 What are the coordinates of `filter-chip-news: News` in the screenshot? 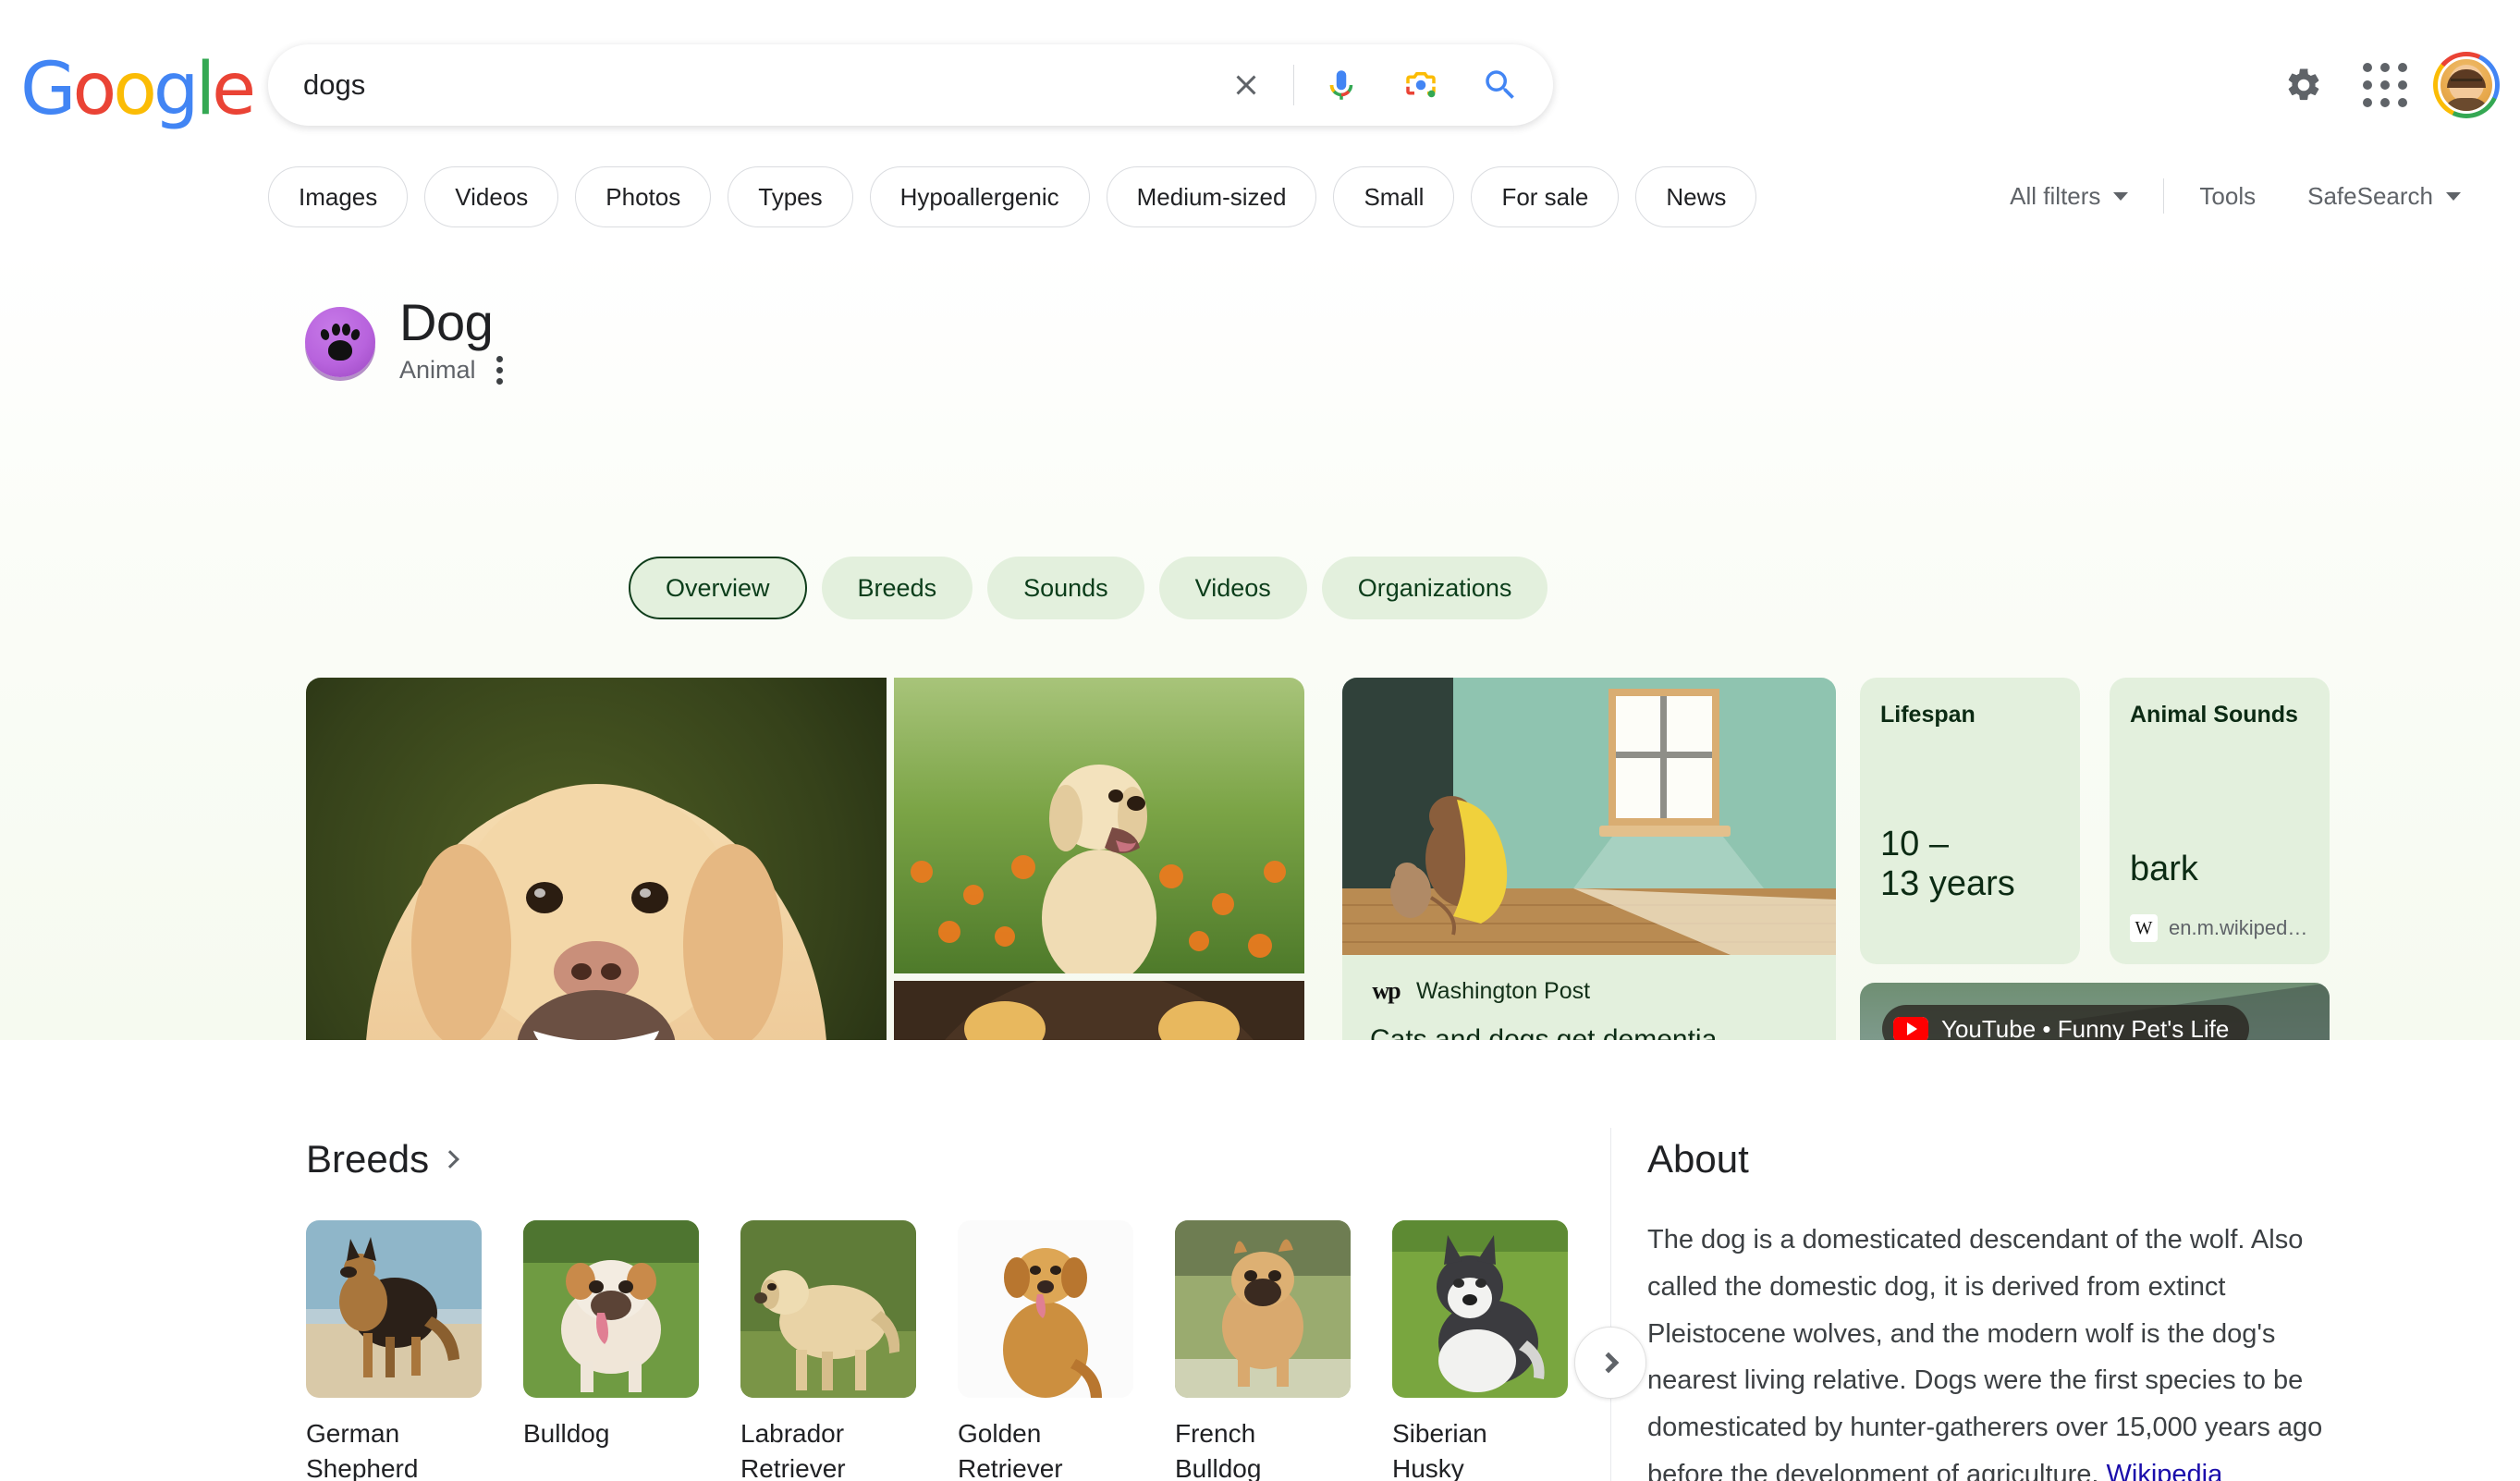 It's located at (1696, 196).